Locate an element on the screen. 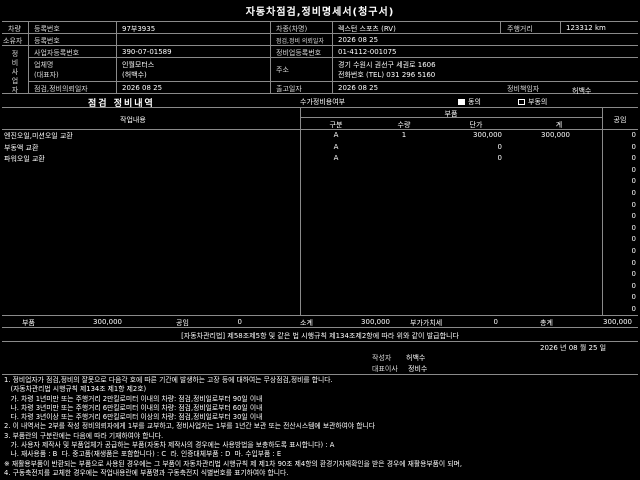  address-value: 경기 수원시 권선구 세권로 1606 is located at coordinates (387, 65).